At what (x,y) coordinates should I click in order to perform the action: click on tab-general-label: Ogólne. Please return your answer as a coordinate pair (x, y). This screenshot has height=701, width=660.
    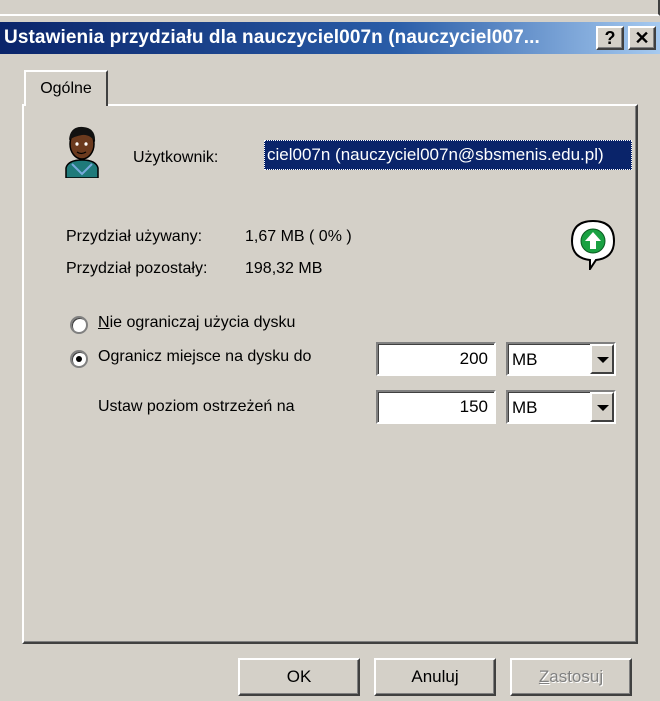
    Looking at the image, I should click on (66, 88).